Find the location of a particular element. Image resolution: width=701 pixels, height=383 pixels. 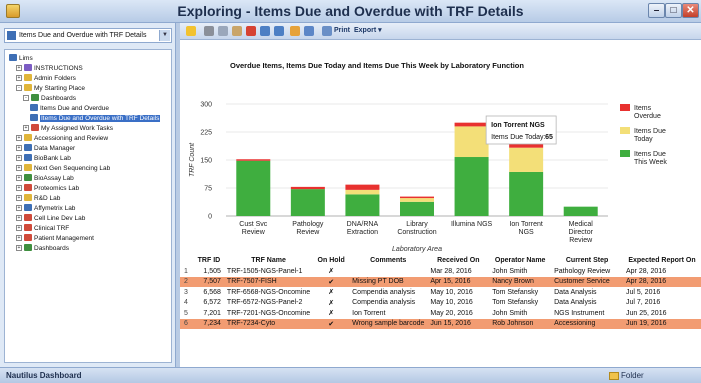

tree-node: Items Due and Overdue with TRF Details is located at coordinates (95, 118).